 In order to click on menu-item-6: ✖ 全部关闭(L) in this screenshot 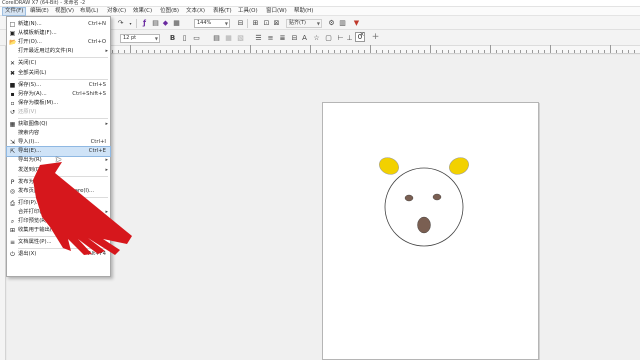, I will do `click(58, 73)`.